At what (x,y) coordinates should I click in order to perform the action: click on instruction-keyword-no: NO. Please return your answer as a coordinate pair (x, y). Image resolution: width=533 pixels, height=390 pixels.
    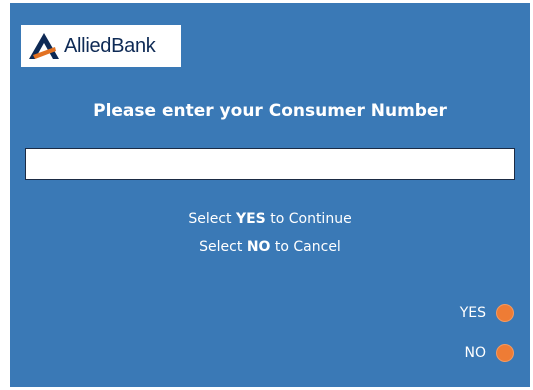
    Looking at the image, I should click on (258, 247).